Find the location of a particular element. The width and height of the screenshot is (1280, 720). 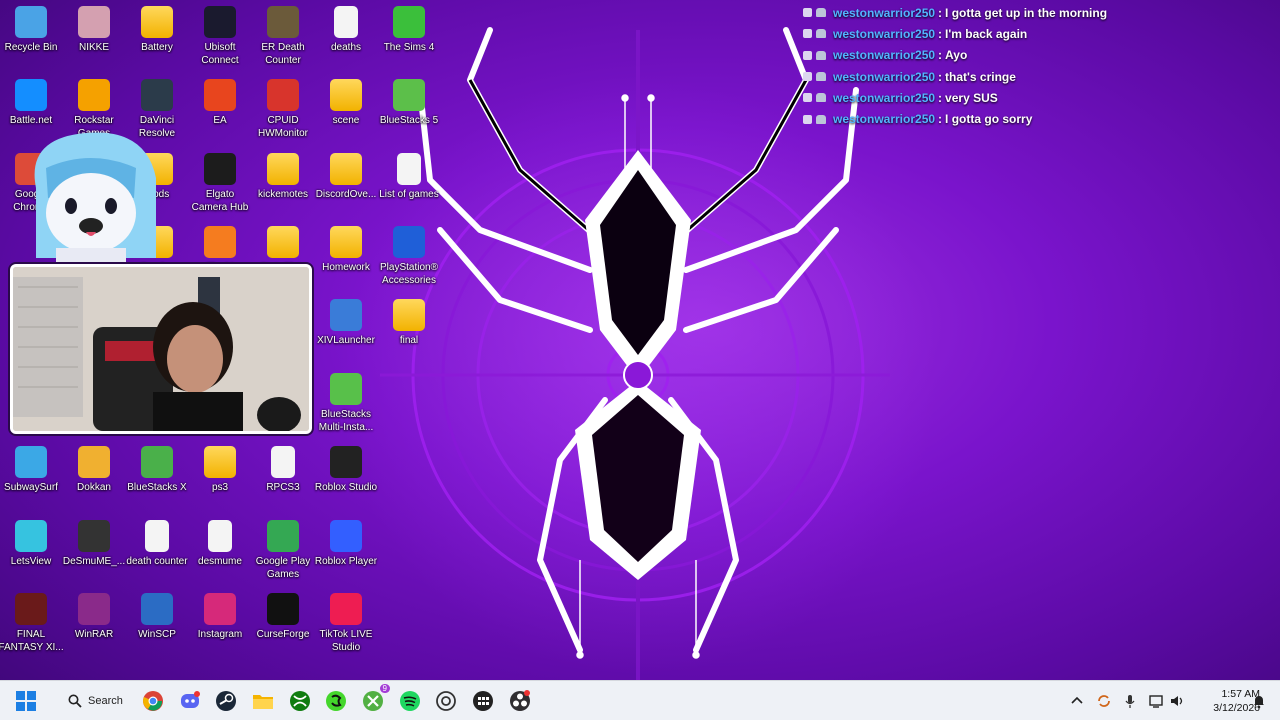

desktop-icon: Roblox Player is located at coordinates (346, 544).